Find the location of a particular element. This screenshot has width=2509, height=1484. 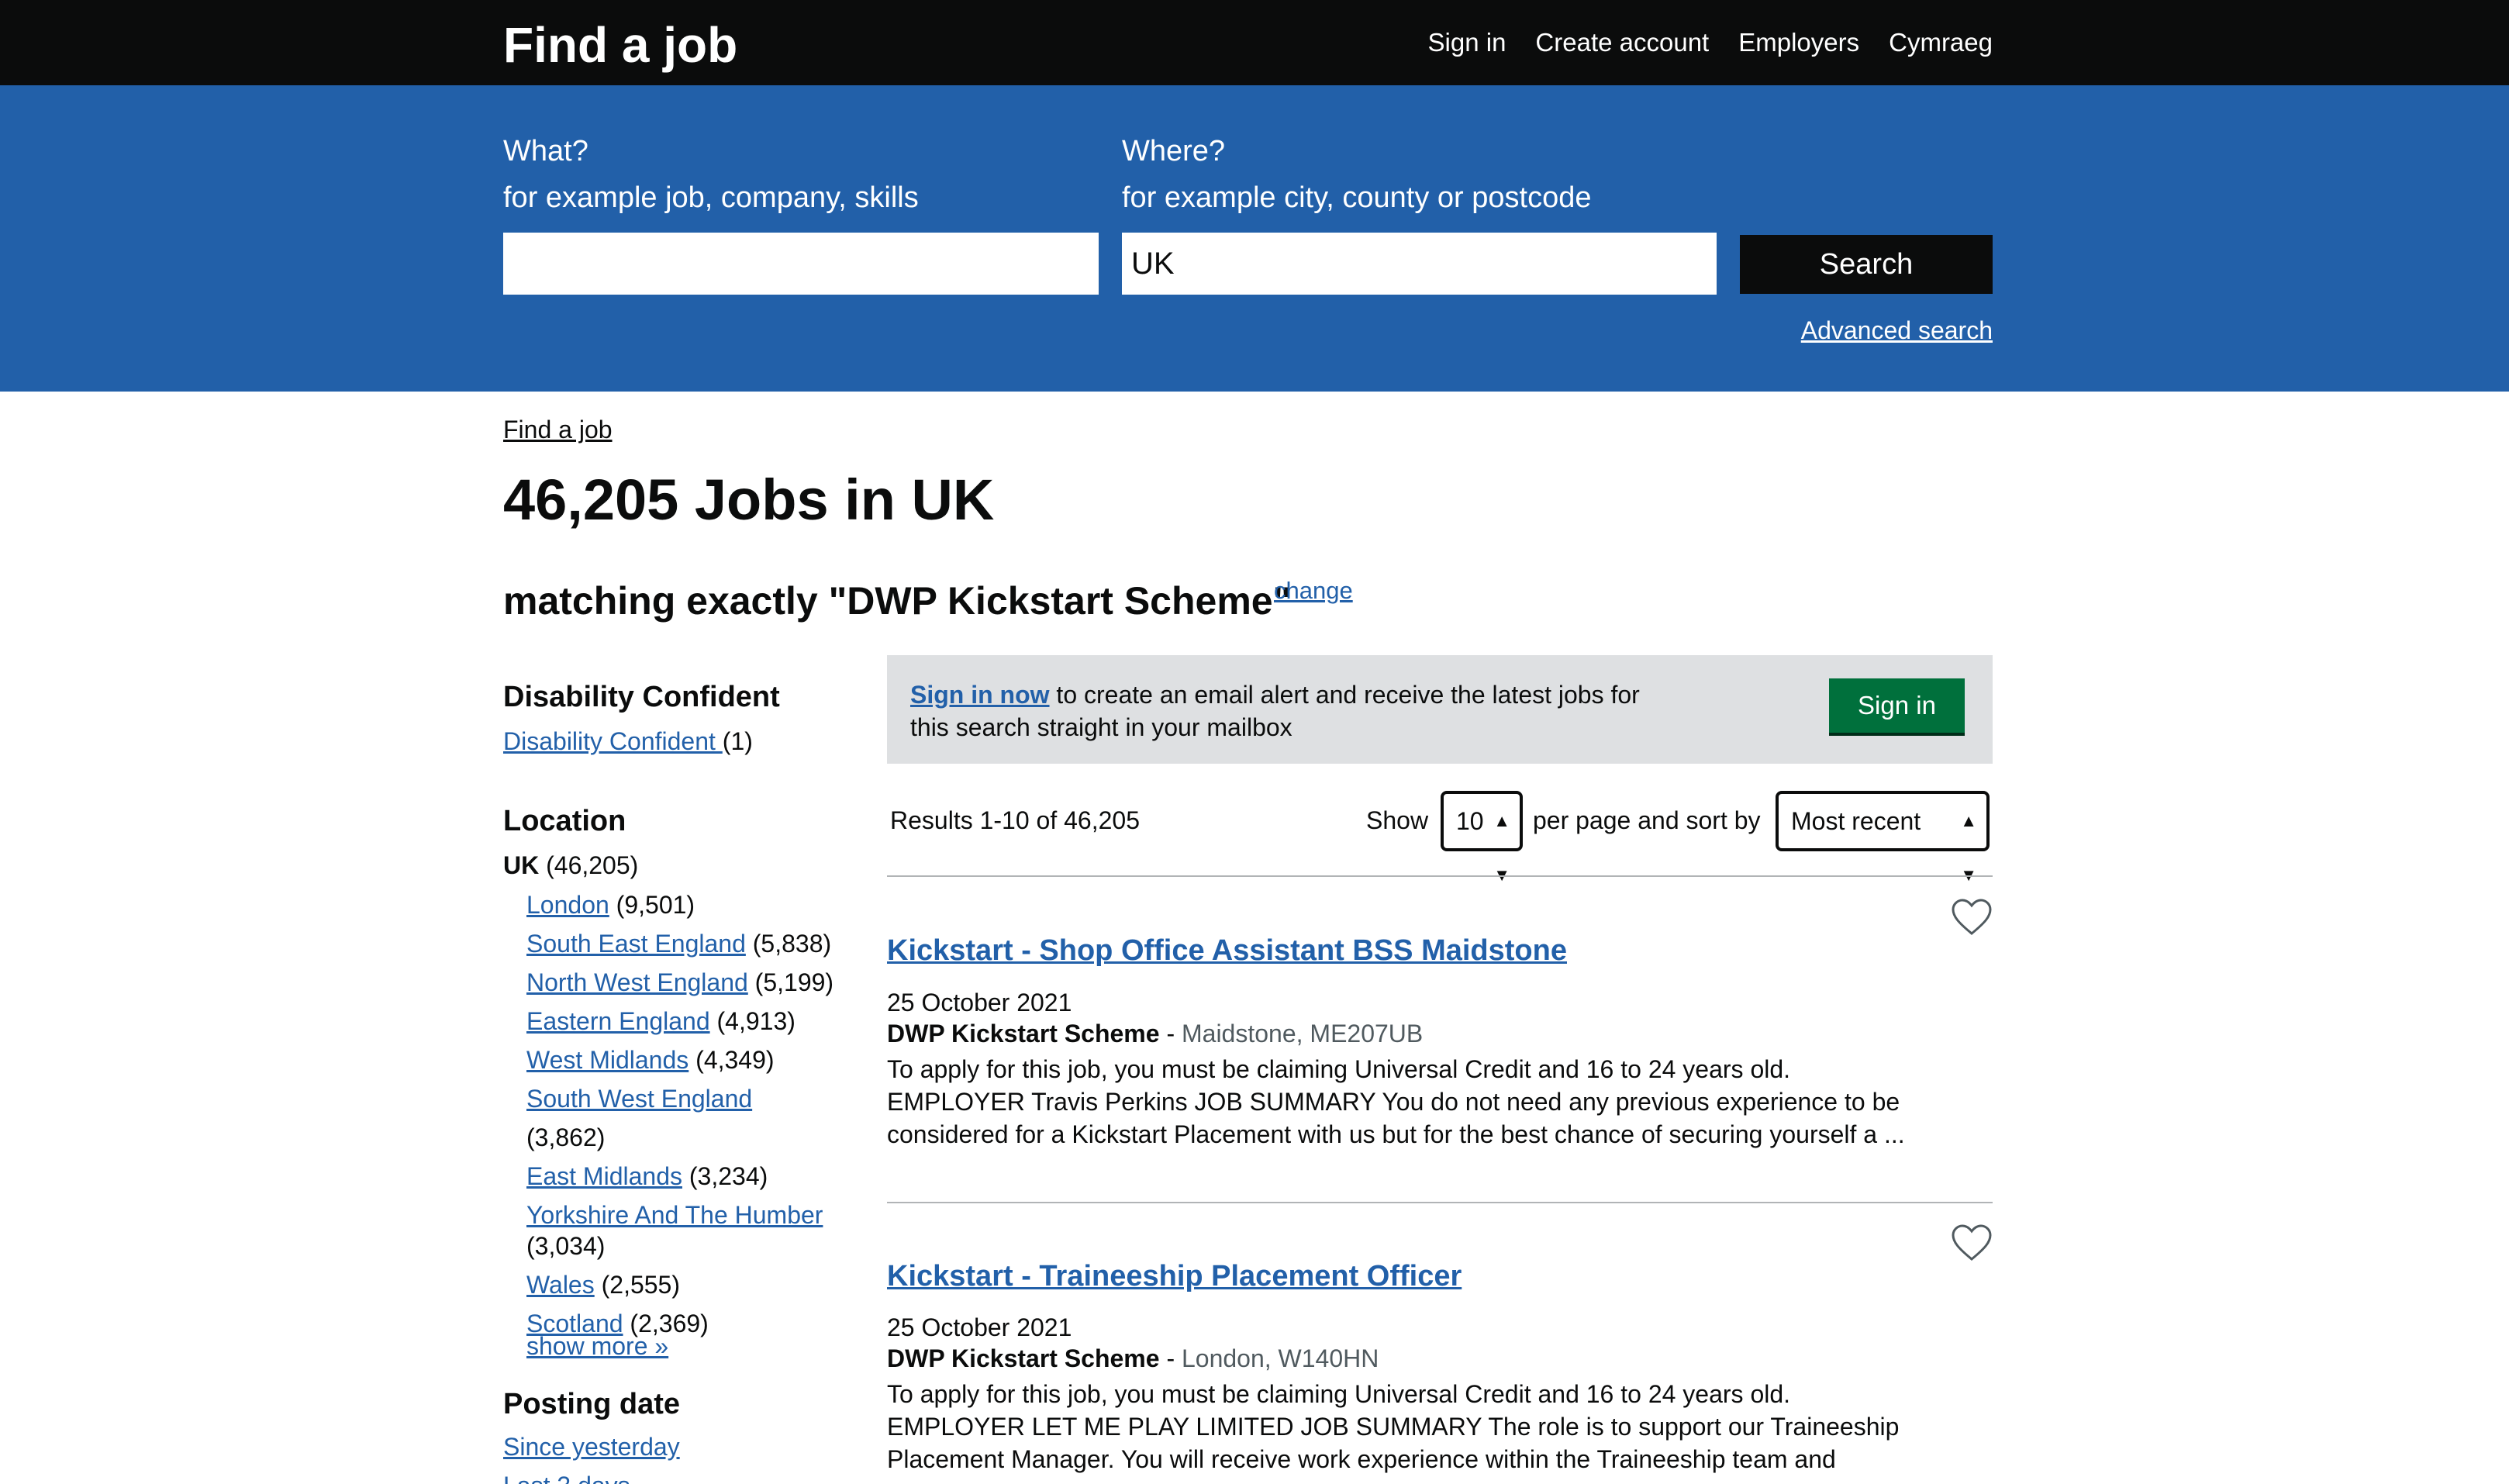

location-item-wales: Wales (2,555) is located at coordinates (682, 1284).